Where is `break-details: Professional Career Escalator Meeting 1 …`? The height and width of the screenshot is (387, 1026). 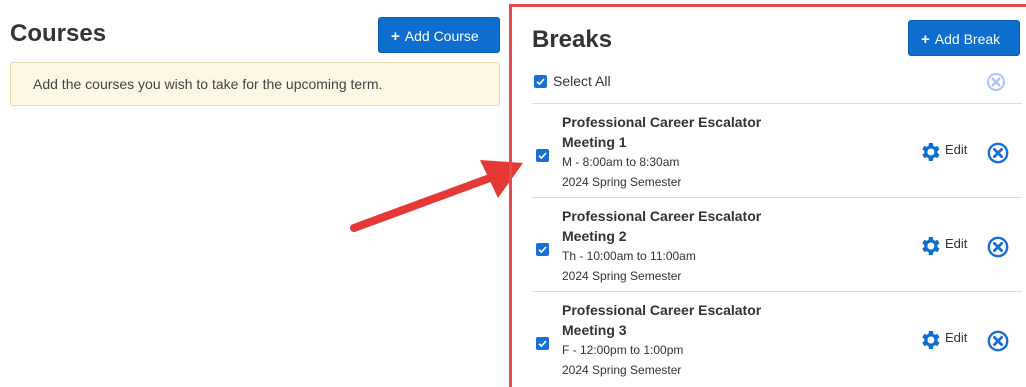 break-details: Professional Career Escalator Meeting 1 … is located at coordinates (661, 152).